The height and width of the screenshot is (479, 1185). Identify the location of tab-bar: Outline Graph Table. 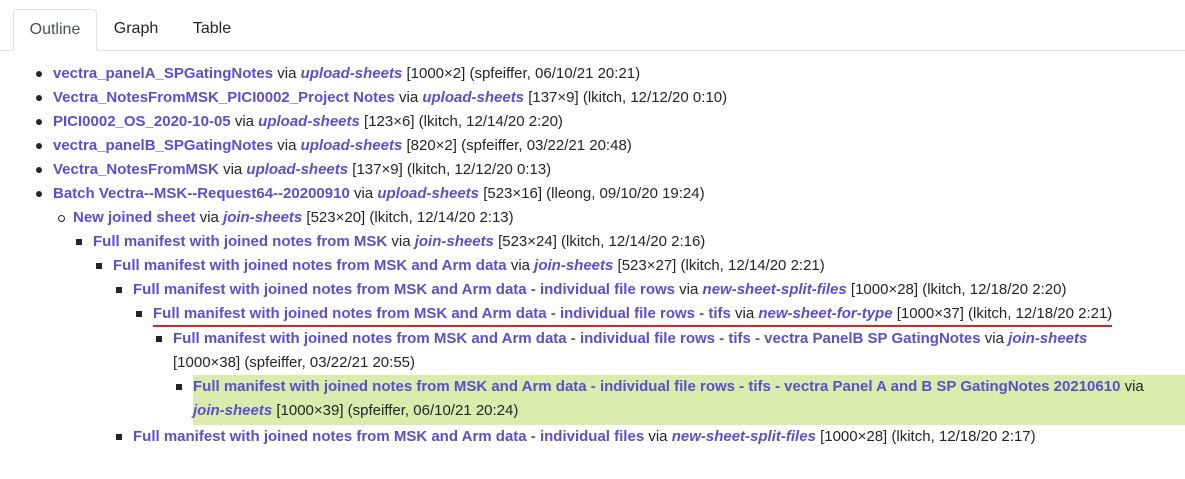
(592, 25).